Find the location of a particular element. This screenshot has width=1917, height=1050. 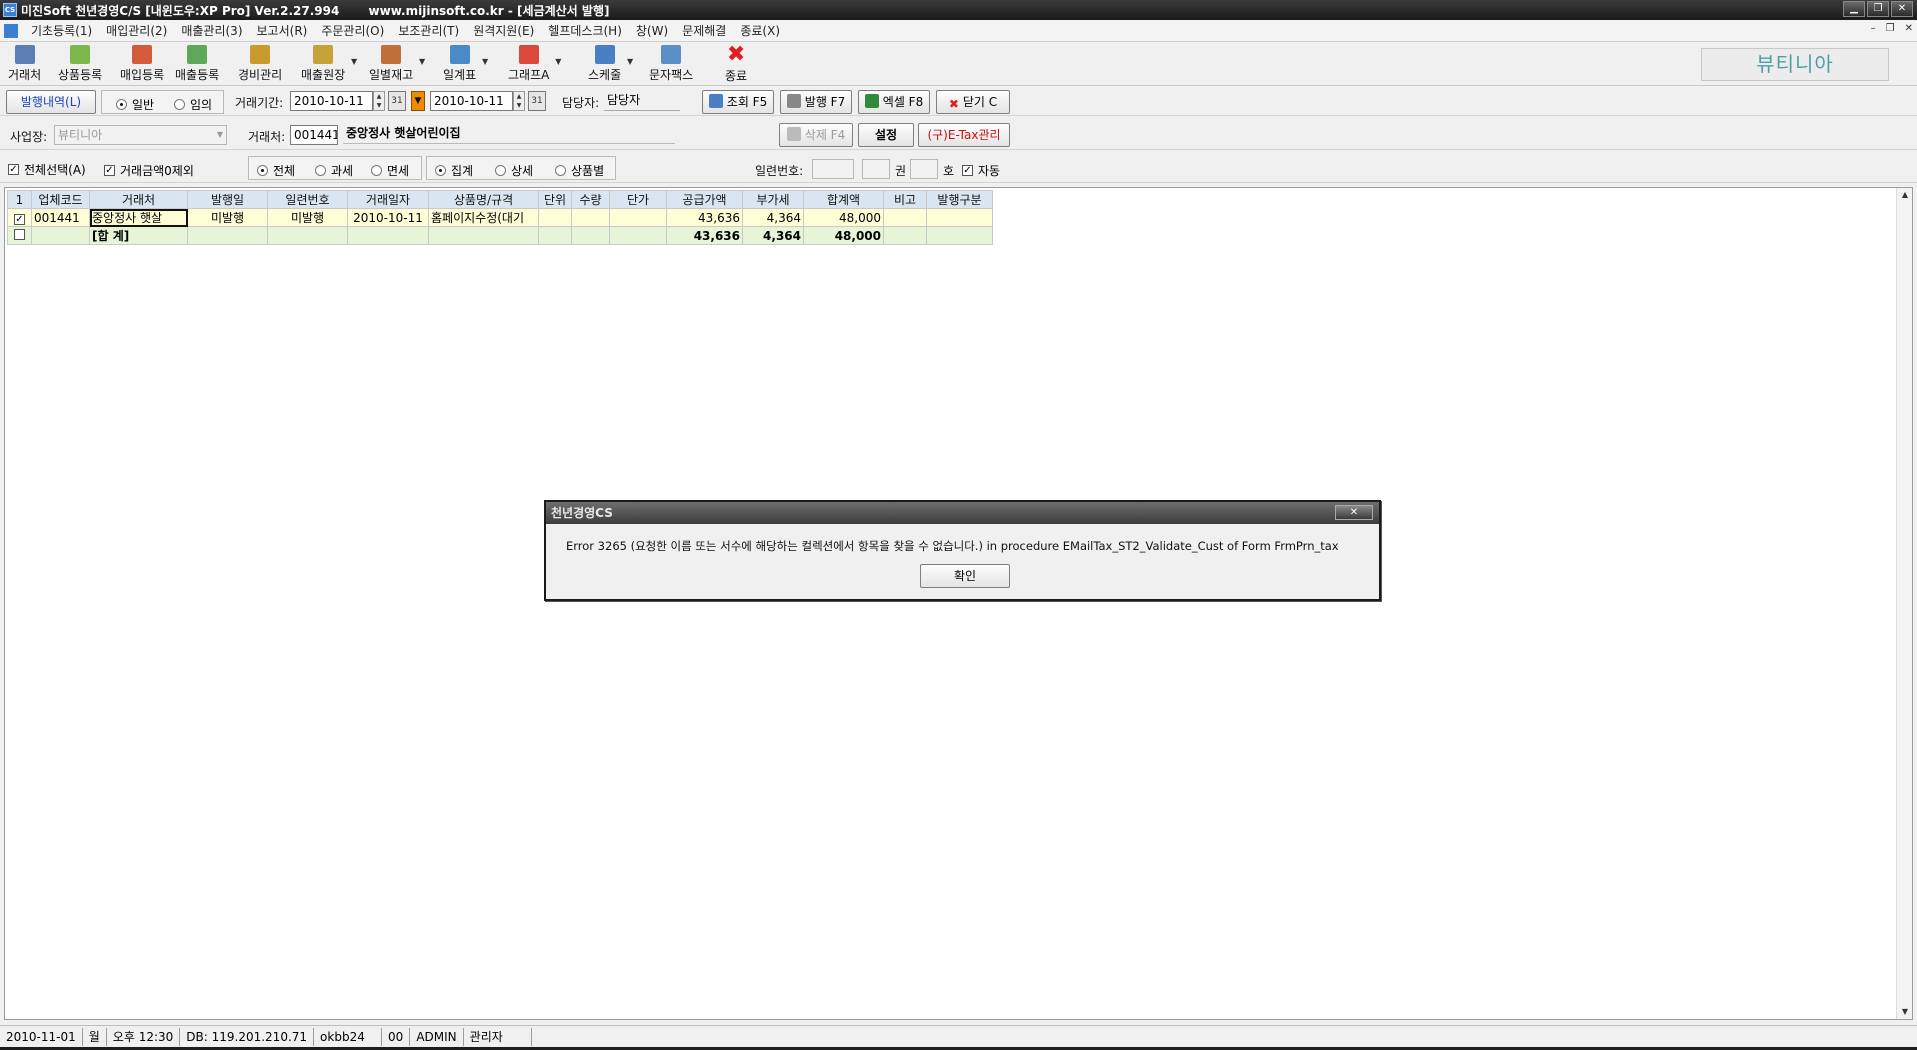

view-detail-radio: 상세 is located at coordinates (514, 170).